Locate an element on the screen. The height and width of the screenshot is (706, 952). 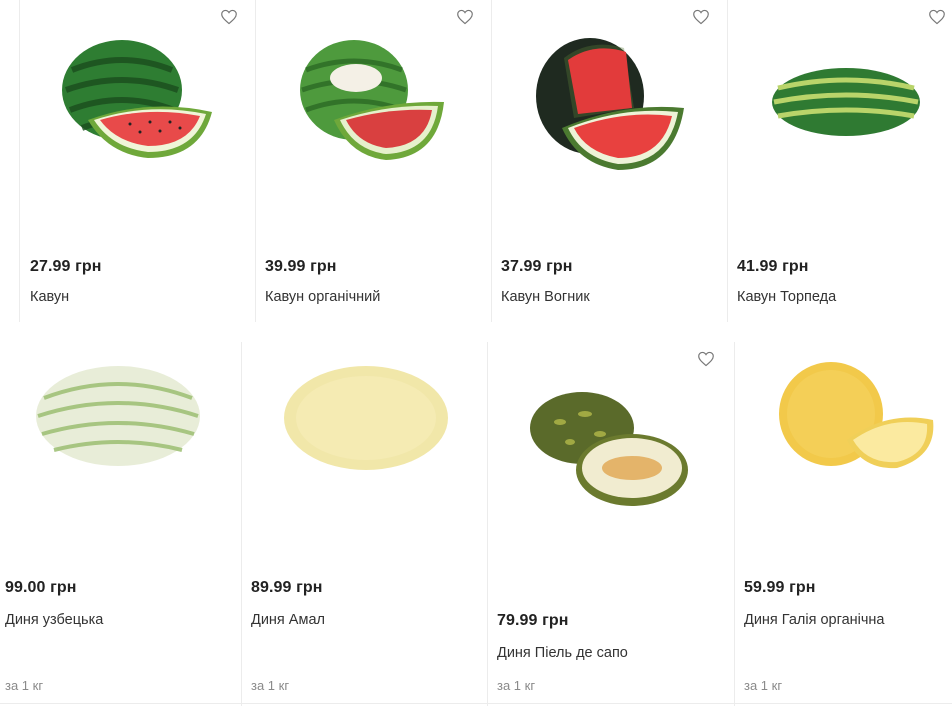
product-name: Кавун органічний is located at coordinates (322, 297).